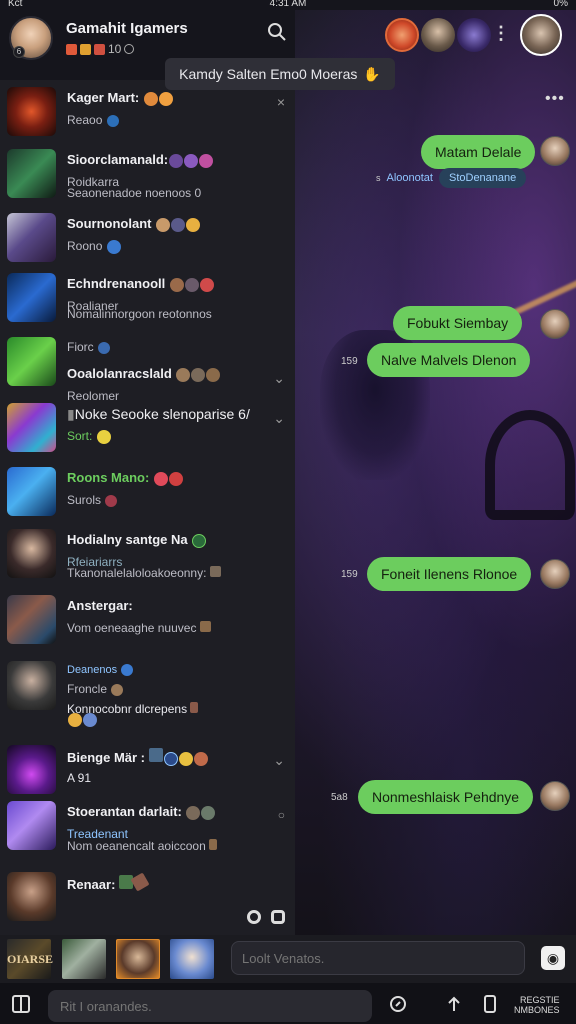 Image resolution: width=576 pixels, height=1024 pixels. Describe the element at coordinates (31, 38) in the screenshot. I see `group-avatar: 6` at that location.